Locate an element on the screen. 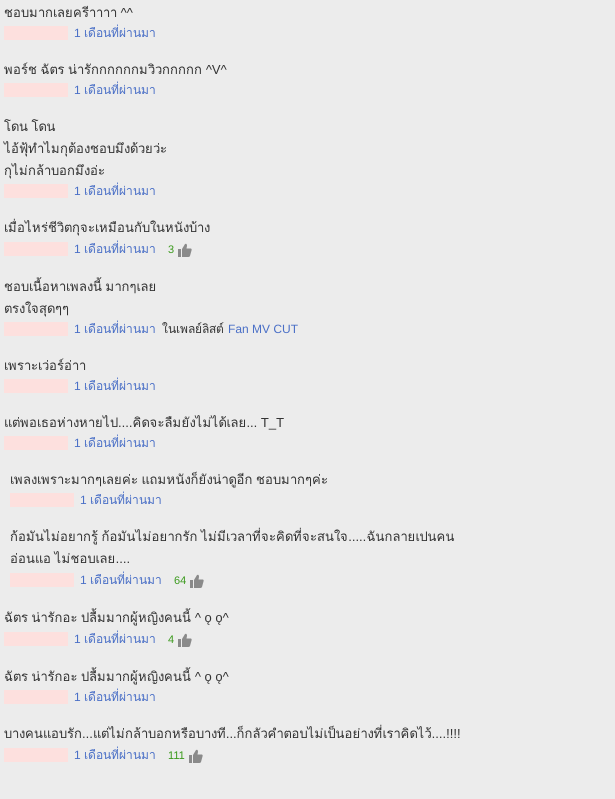 The width and height of the screenshot is (615, 799). comment-text: เพราะเว่อร์อ่าา is located at coordinates (45, 366).